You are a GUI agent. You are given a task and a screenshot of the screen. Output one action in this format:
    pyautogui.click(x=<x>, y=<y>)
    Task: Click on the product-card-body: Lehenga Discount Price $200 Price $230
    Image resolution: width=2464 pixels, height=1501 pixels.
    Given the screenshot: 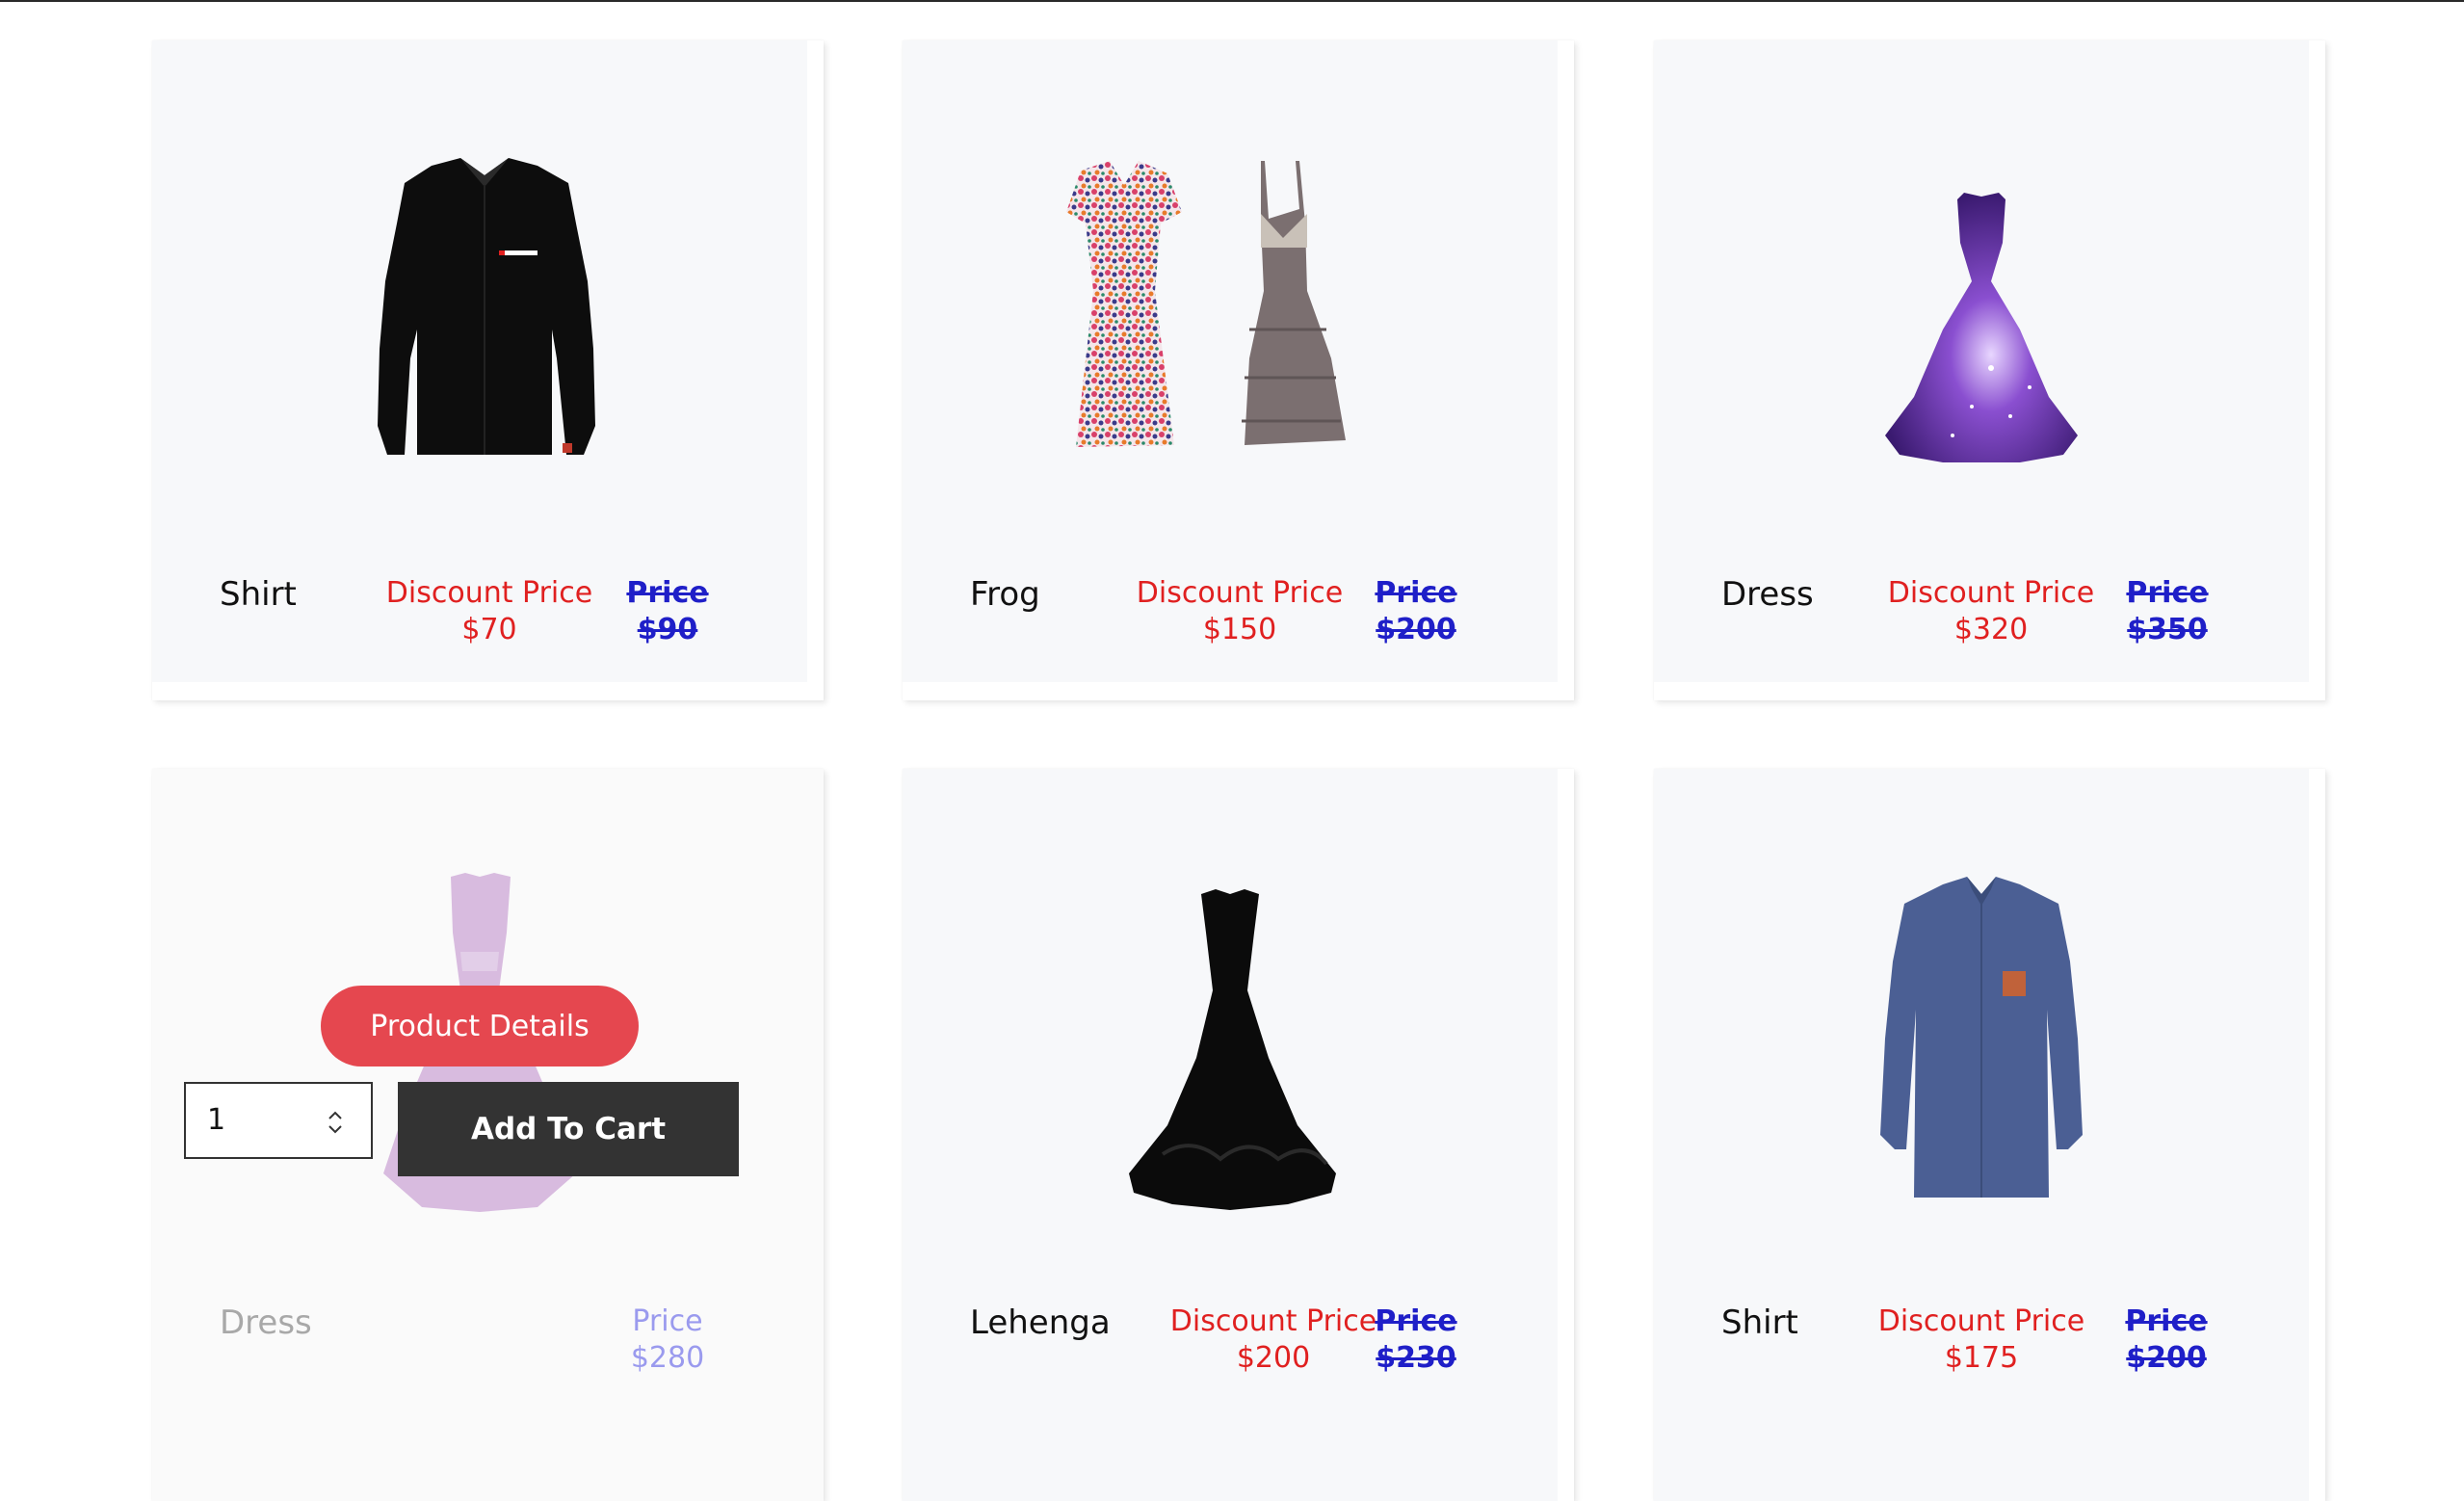 What is the action you would take?
    pyautogui.click(x=1231, y=1135)
    